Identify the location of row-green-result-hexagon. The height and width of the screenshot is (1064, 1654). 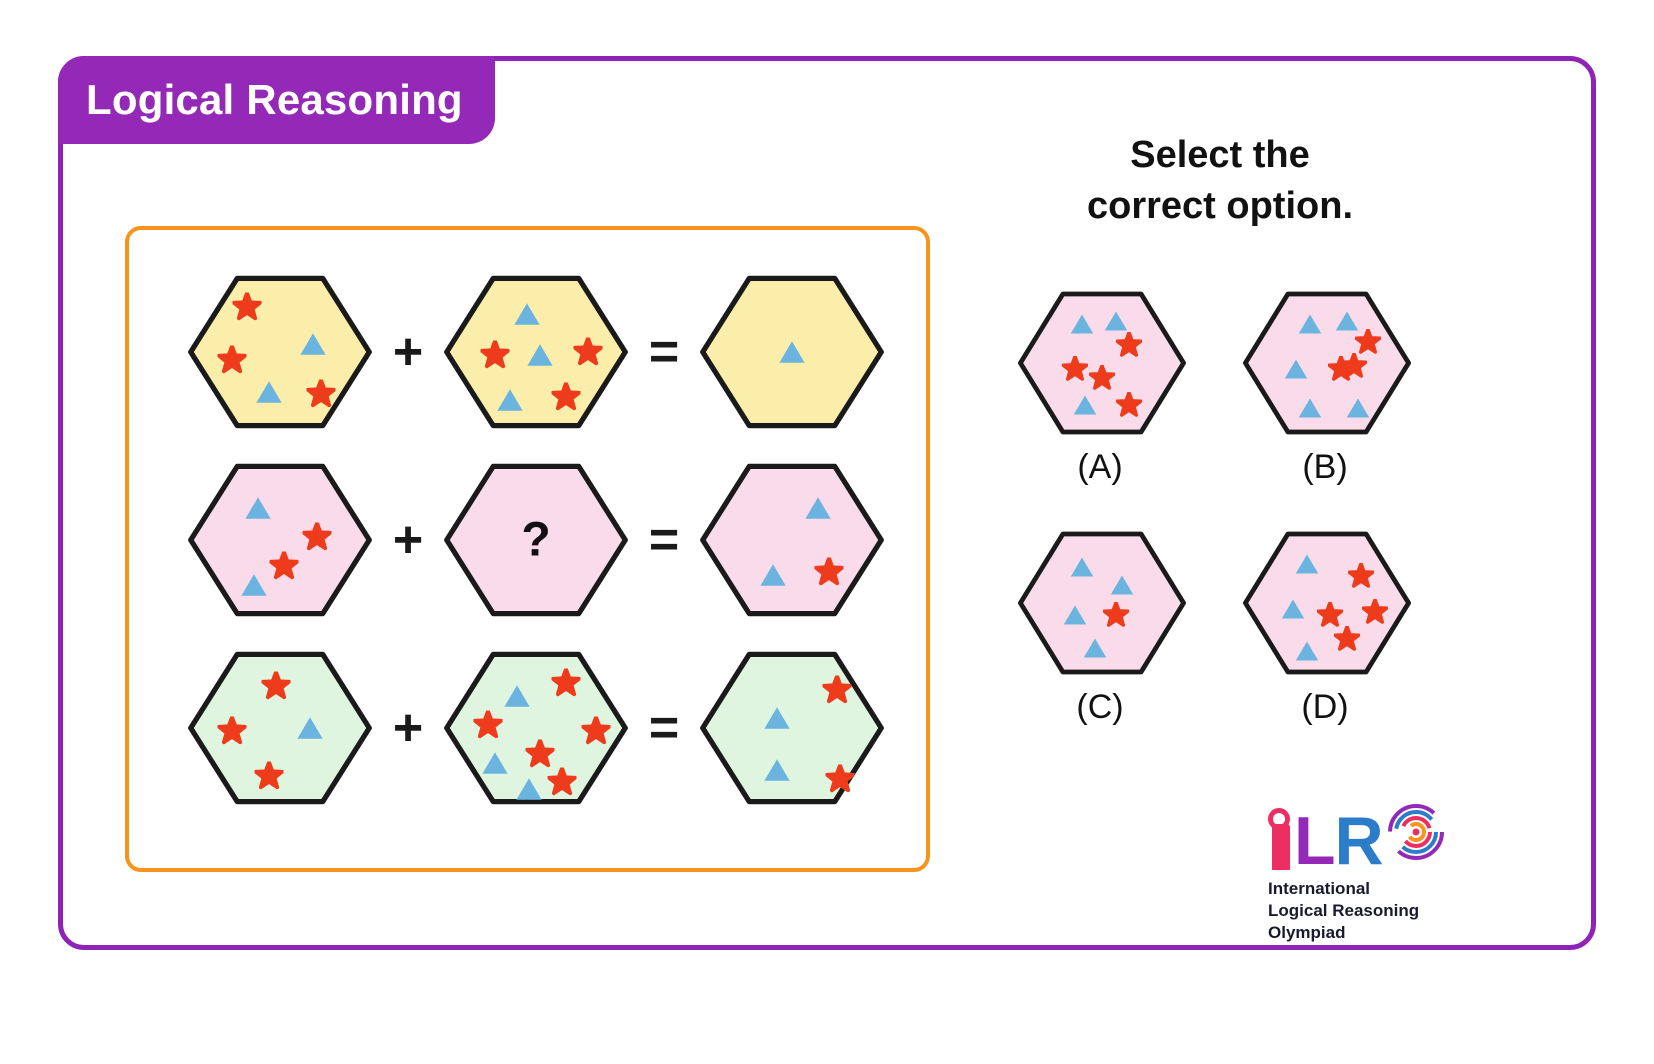
(792, 728).